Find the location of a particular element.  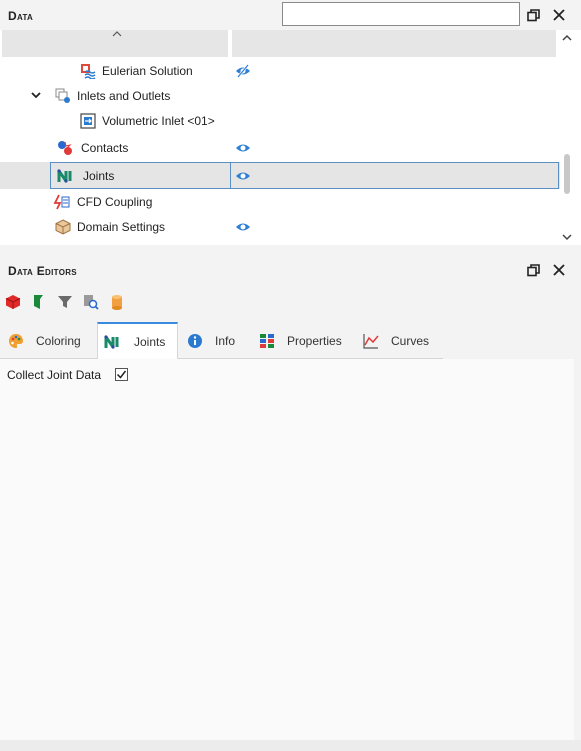

tree-row-cfd-coupling: CFD Coupling is located at coordinates (280, 201).